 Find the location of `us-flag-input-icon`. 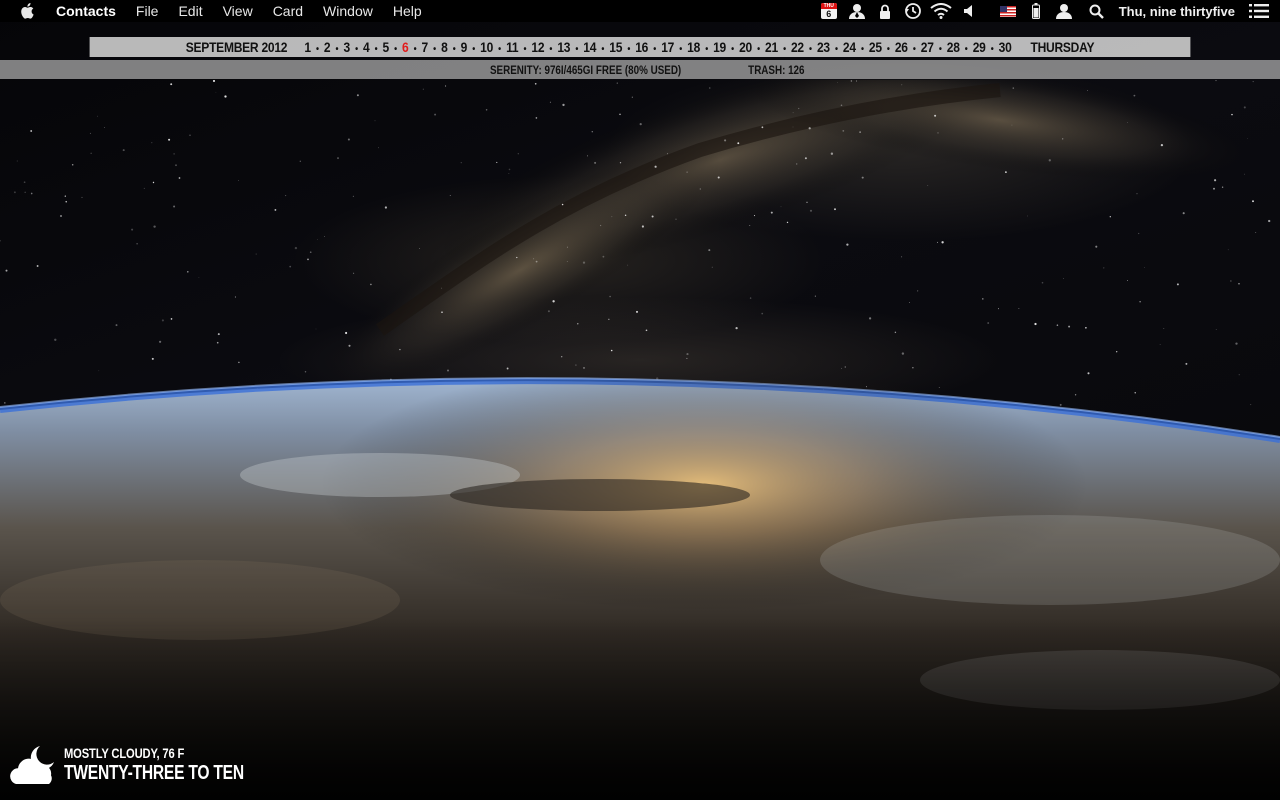

us-flag-input-icon is located at coordinates (1008, 11).